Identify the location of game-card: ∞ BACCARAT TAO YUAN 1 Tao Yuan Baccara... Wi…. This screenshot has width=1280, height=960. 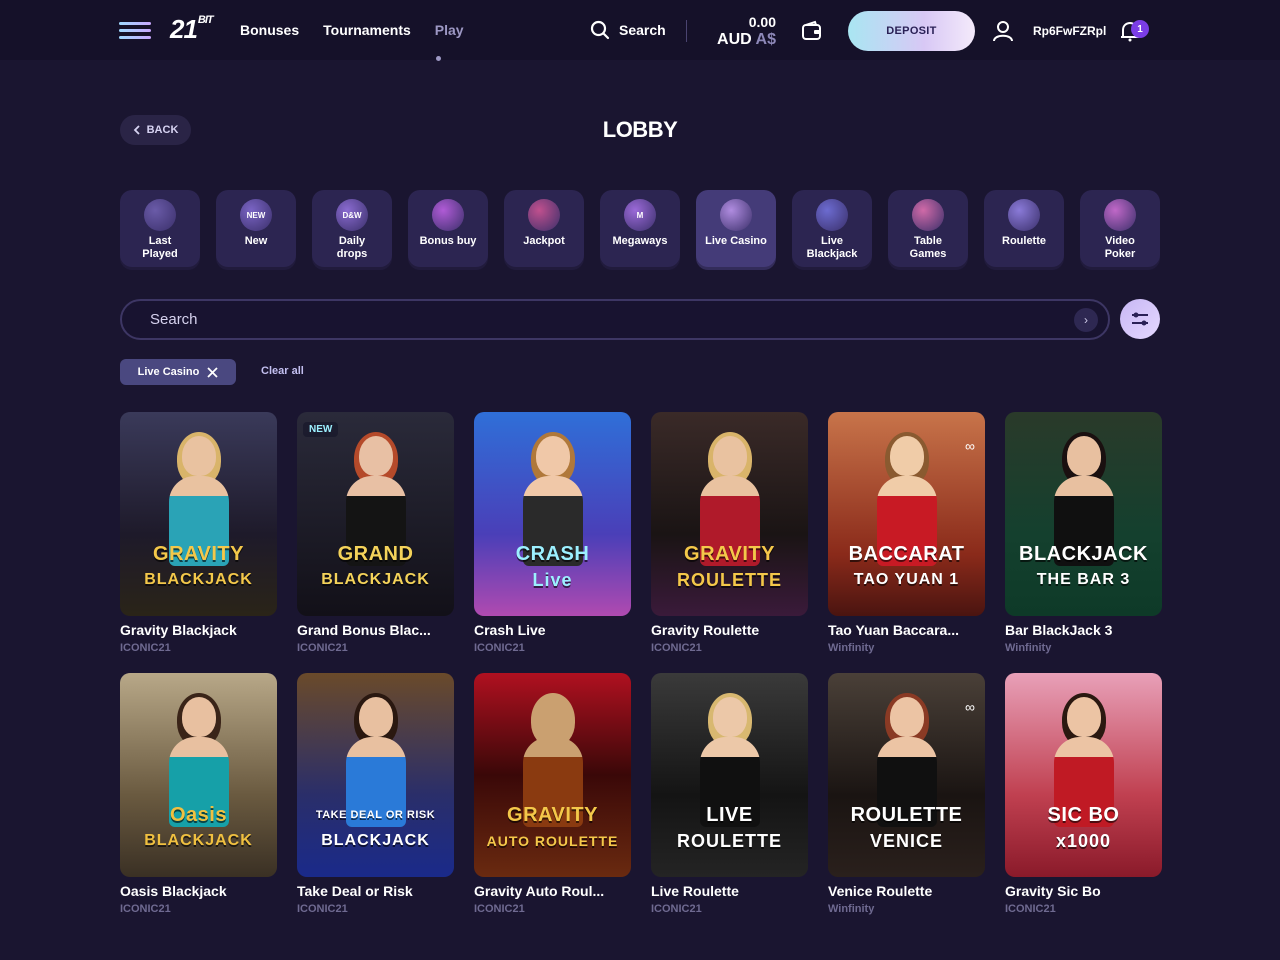
(906, 533).